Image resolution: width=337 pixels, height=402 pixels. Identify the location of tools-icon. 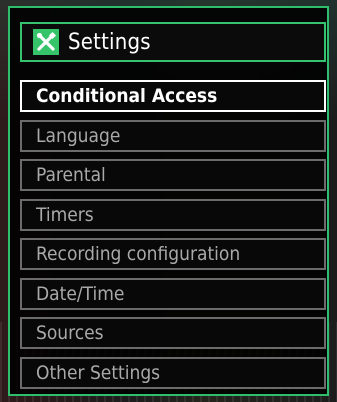
(46, 42).